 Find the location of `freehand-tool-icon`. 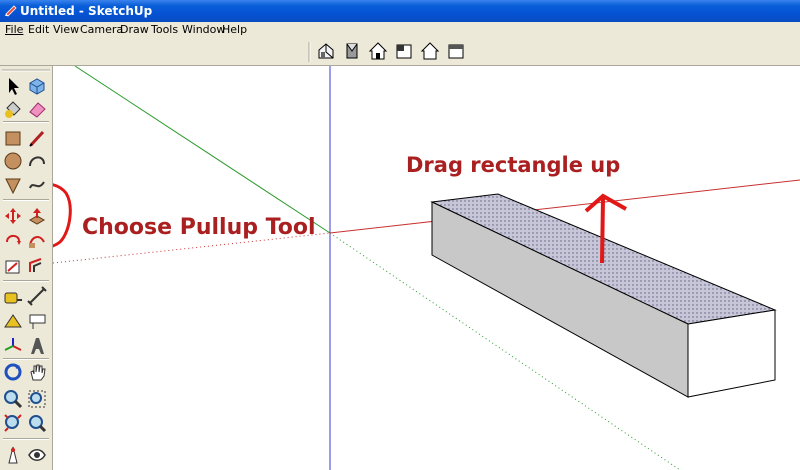

freehand-tool-icon is located at coordinates (37, 185).